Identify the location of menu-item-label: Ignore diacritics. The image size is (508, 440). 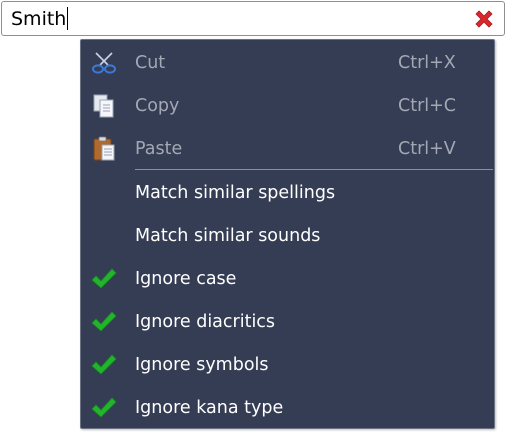
(205, 322).